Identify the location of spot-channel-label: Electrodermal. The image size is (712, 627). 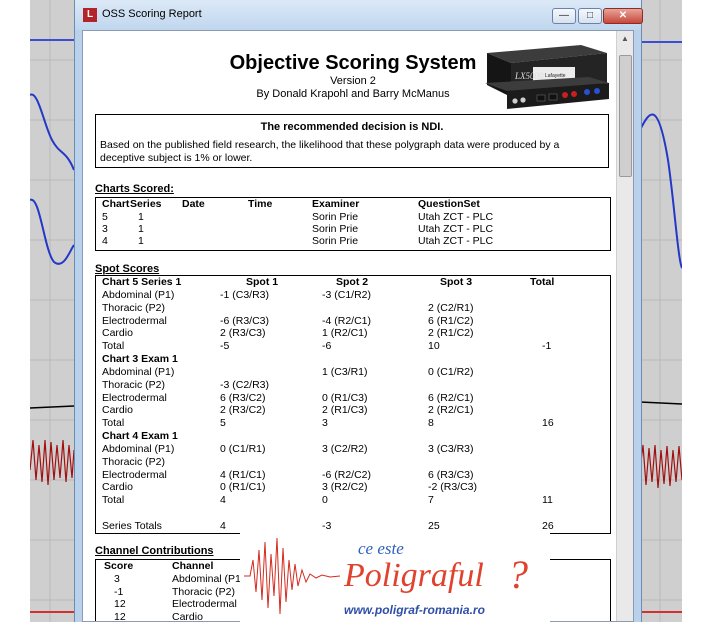
(134, 320).